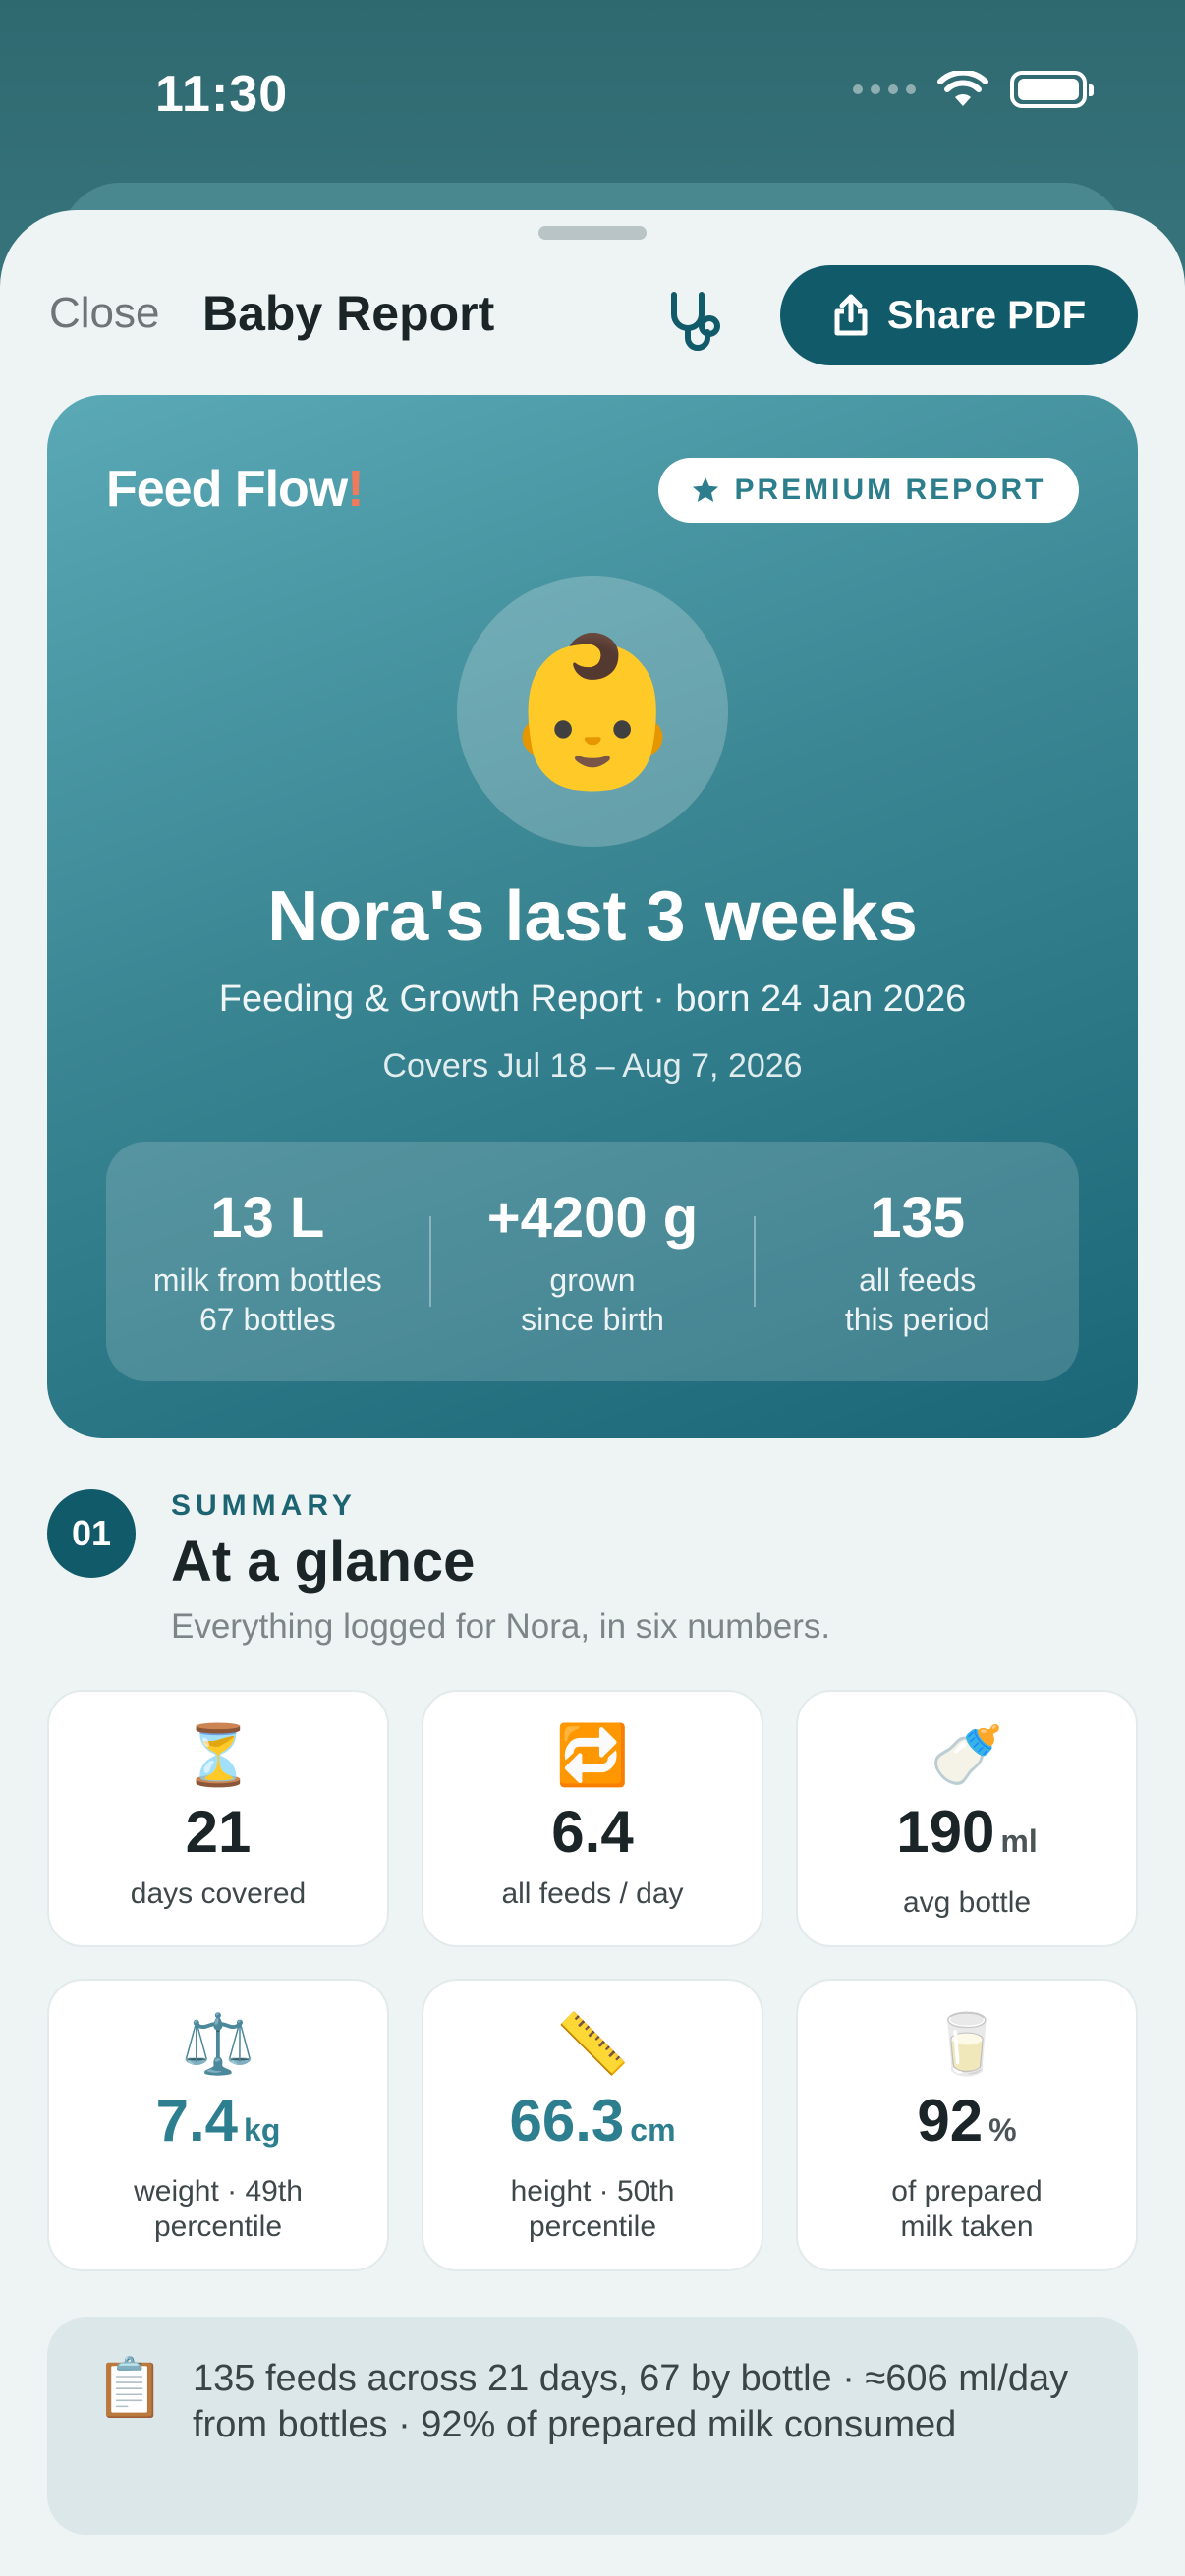  Describe the element at coordinates (264, 1505) in the screenshot. I see `section-kicker: SUMMARY` at that location.